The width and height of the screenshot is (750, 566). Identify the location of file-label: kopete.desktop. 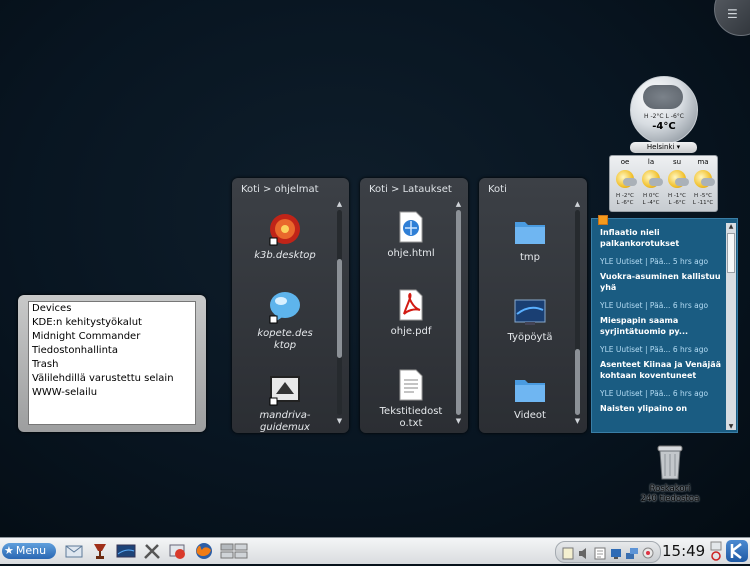
(285, 339).